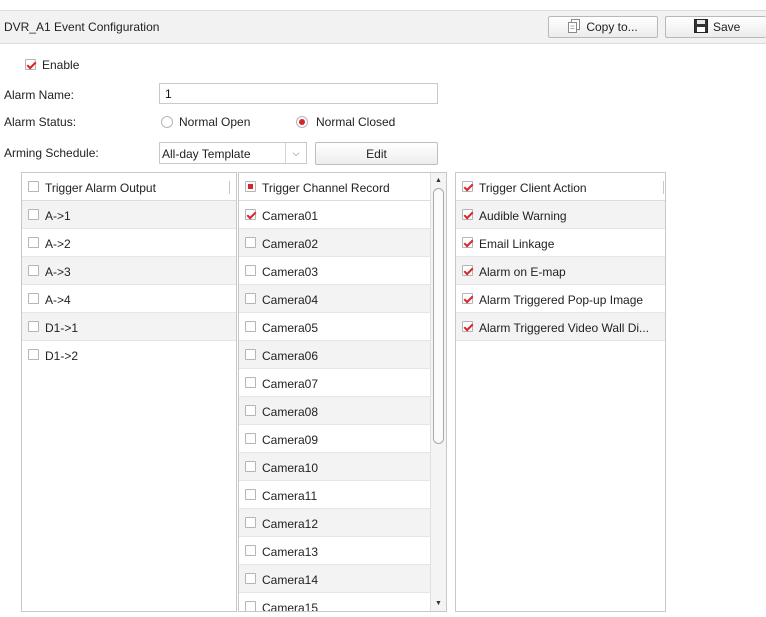  I want to click on client-action-header: Trigger Client Action, so click(560, 187).